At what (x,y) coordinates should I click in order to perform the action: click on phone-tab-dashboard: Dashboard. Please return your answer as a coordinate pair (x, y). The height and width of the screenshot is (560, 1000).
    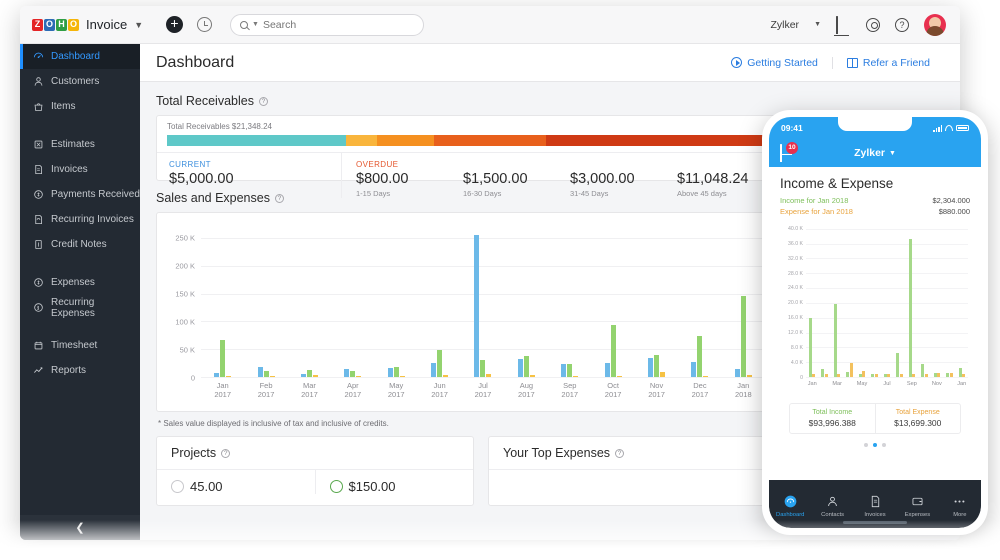
    Looking at the image, I should click on (790, 506).